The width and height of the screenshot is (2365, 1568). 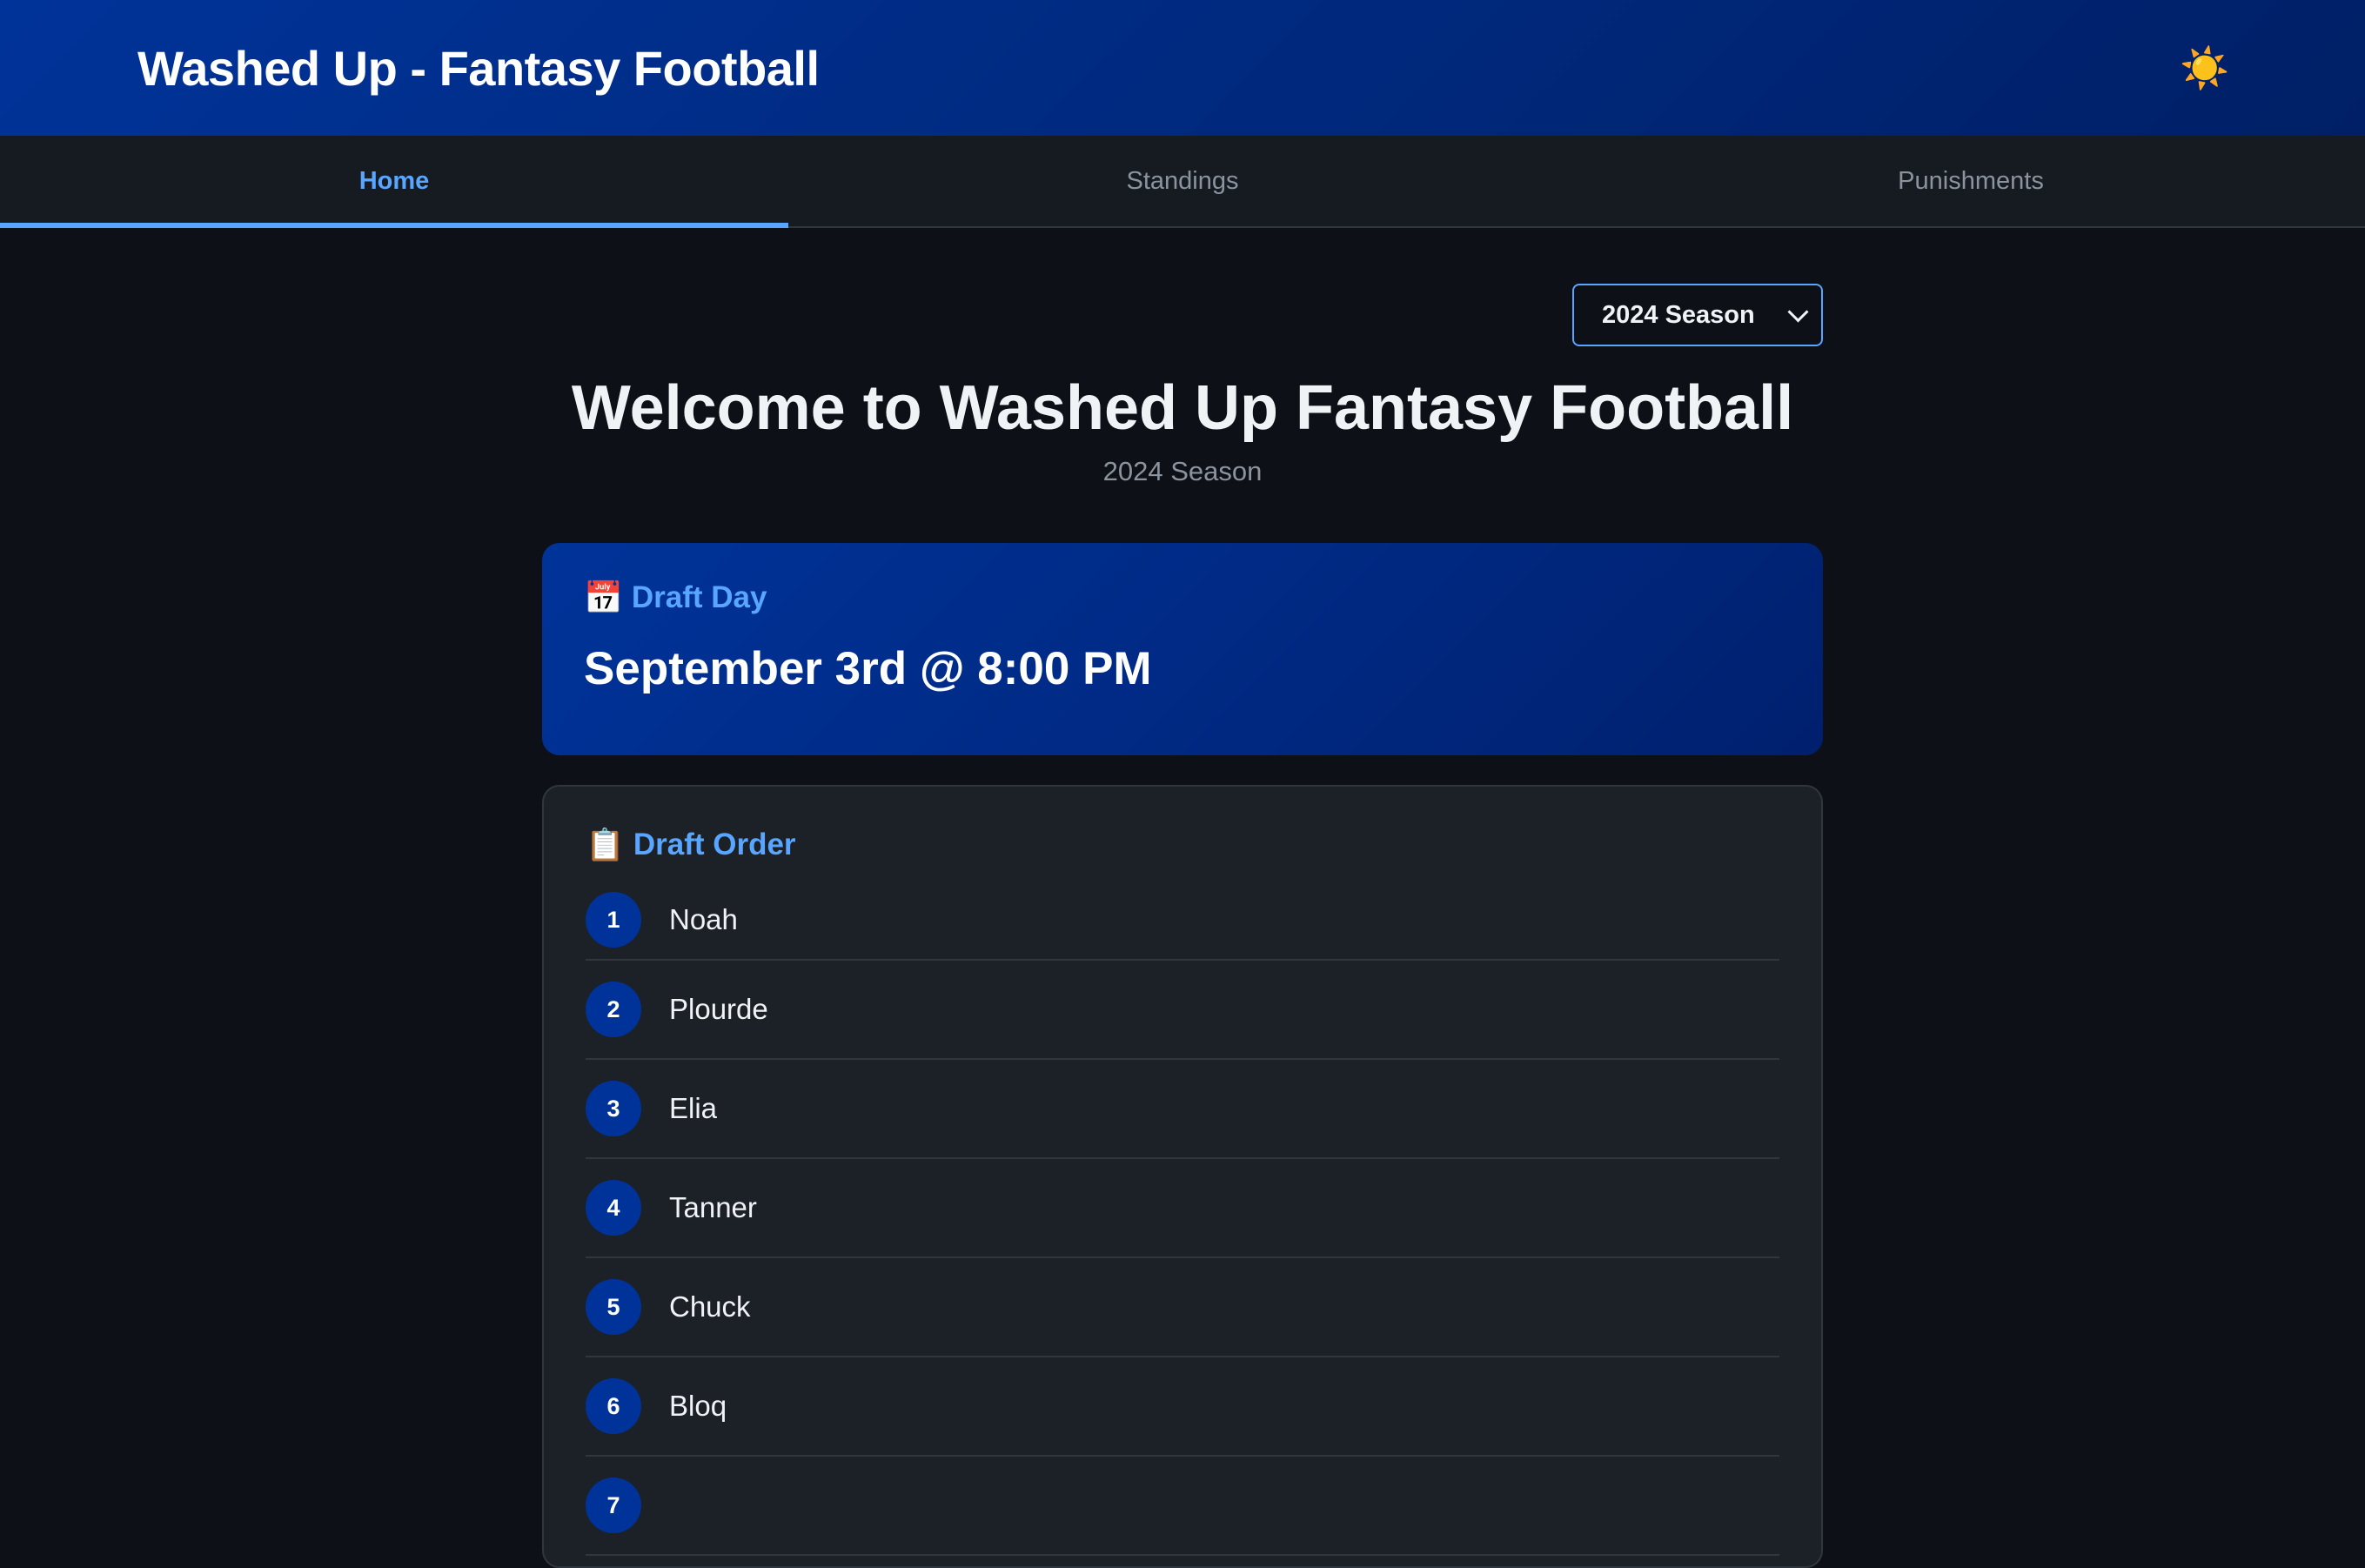 What do you see at coordinates (868, 669) in the screenshot?
I see `draft-date: September 3rd @ 8:00 PM` at bounding box center [868, 669].